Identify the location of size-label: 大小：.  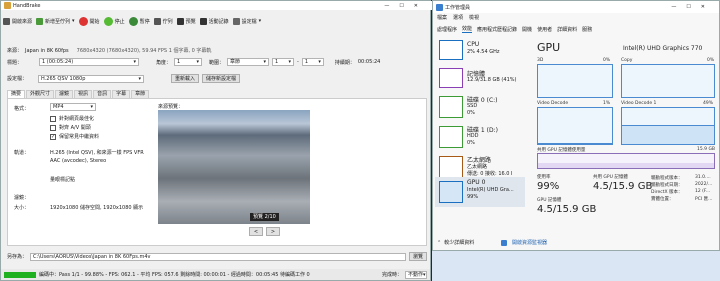
(22, 208).